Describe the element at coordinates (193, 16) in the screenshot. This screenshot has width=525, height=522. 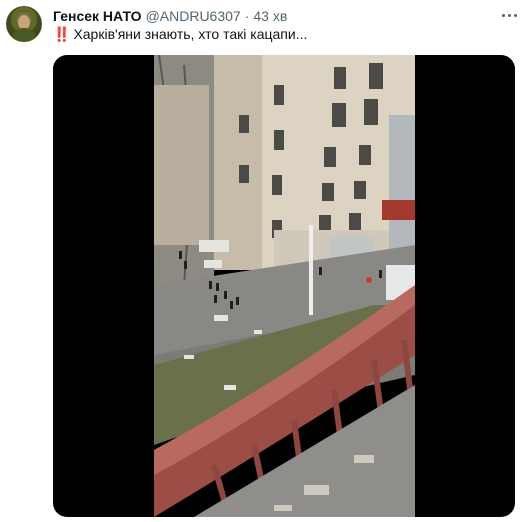
I see `author-handle: @ANDRU6307` at that location.